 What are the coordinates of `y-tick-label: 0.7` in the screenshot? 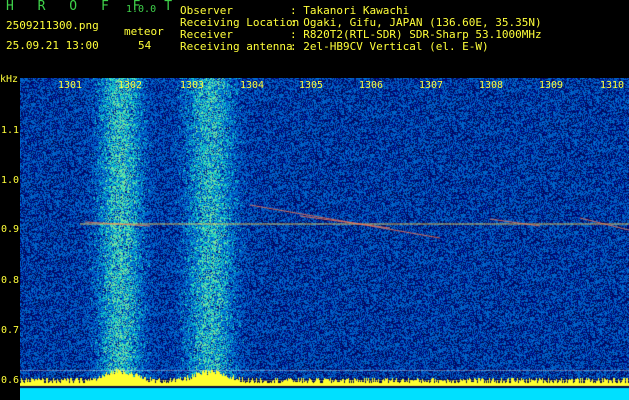 It's located at (10, 330).